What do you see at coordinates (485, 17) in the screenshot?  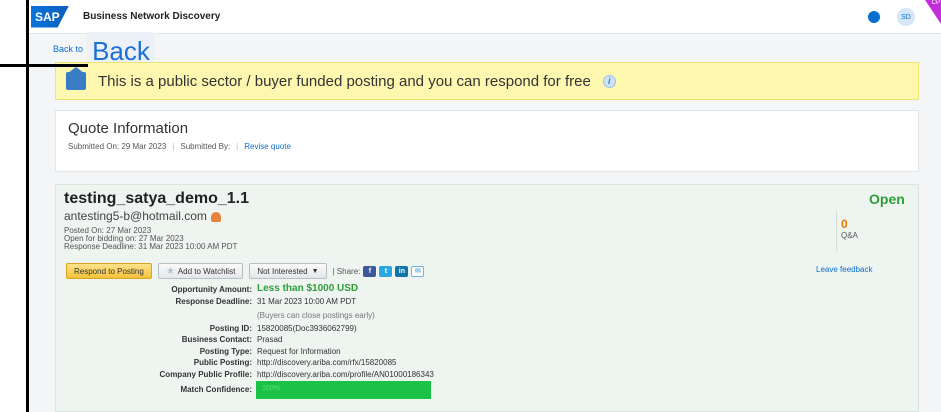 I see `top-bar: SAP Business Network Discovery SD CP` at bounding box center [485, 17].